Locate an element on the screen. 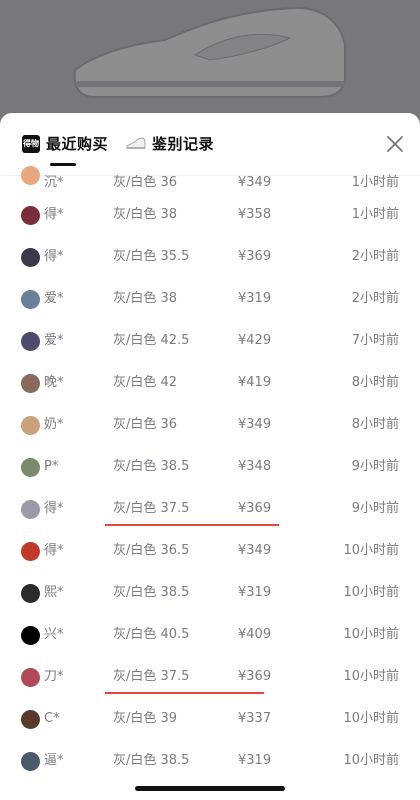 The height and width of the screenshot is (800, 420). tab-authentication-records: 鉴别记录 is located at coordinates (170, 143).